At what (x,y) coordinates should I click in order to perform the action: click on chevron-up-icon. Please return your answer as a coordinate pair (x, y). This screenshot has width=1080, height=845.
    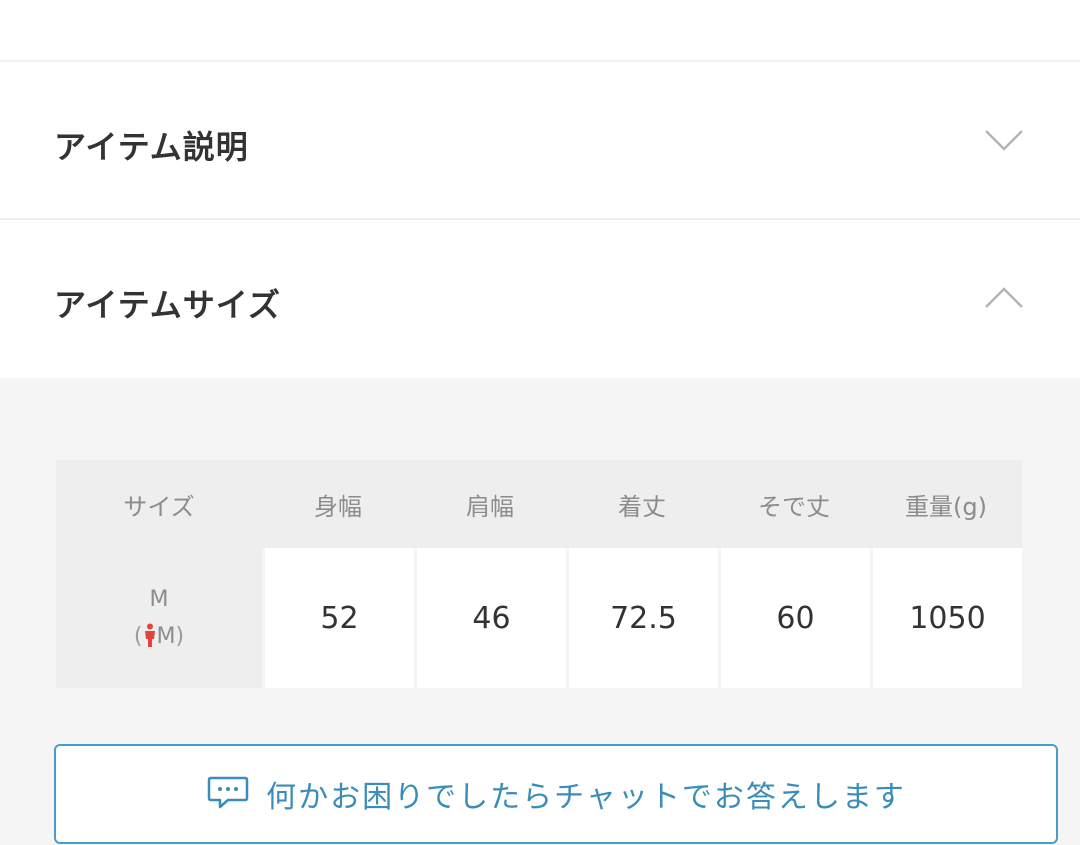
    Looking at the image, I should click on (1004, 297).